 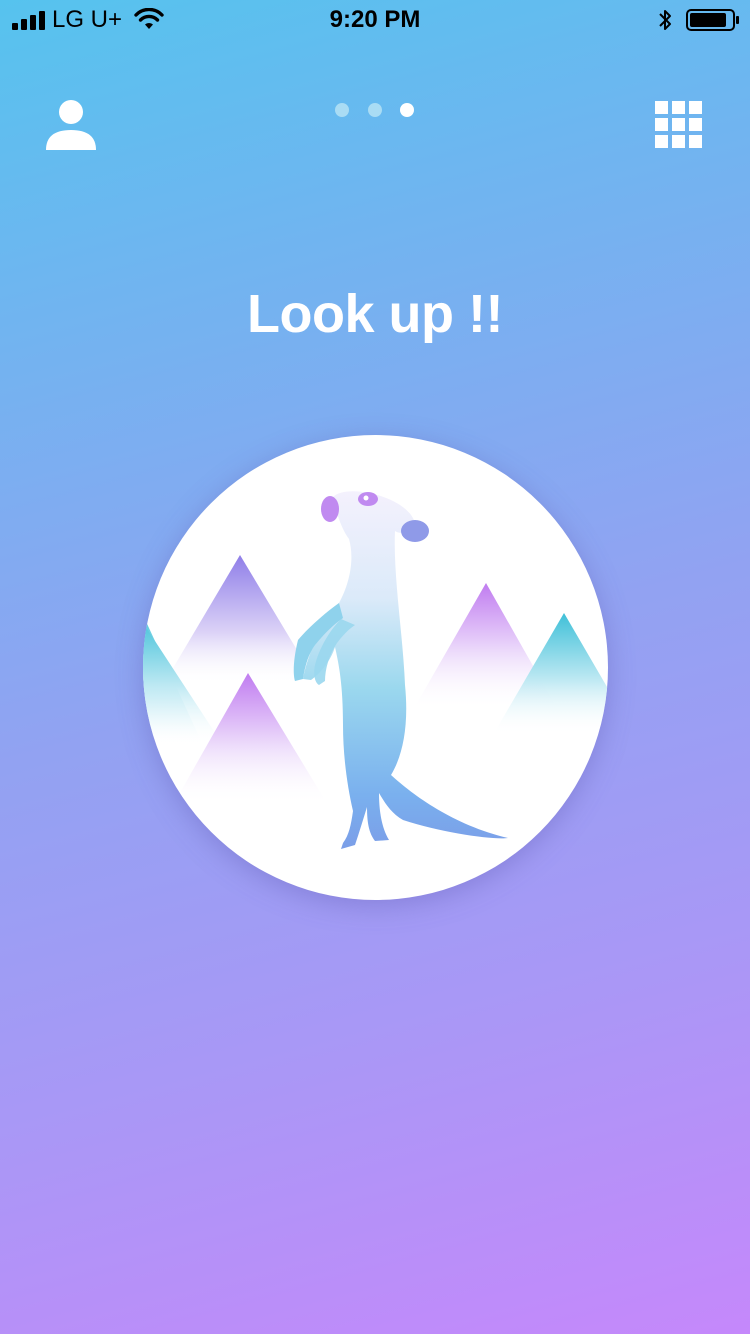 I want to click on page-indicator, so click(x=375, y=110).